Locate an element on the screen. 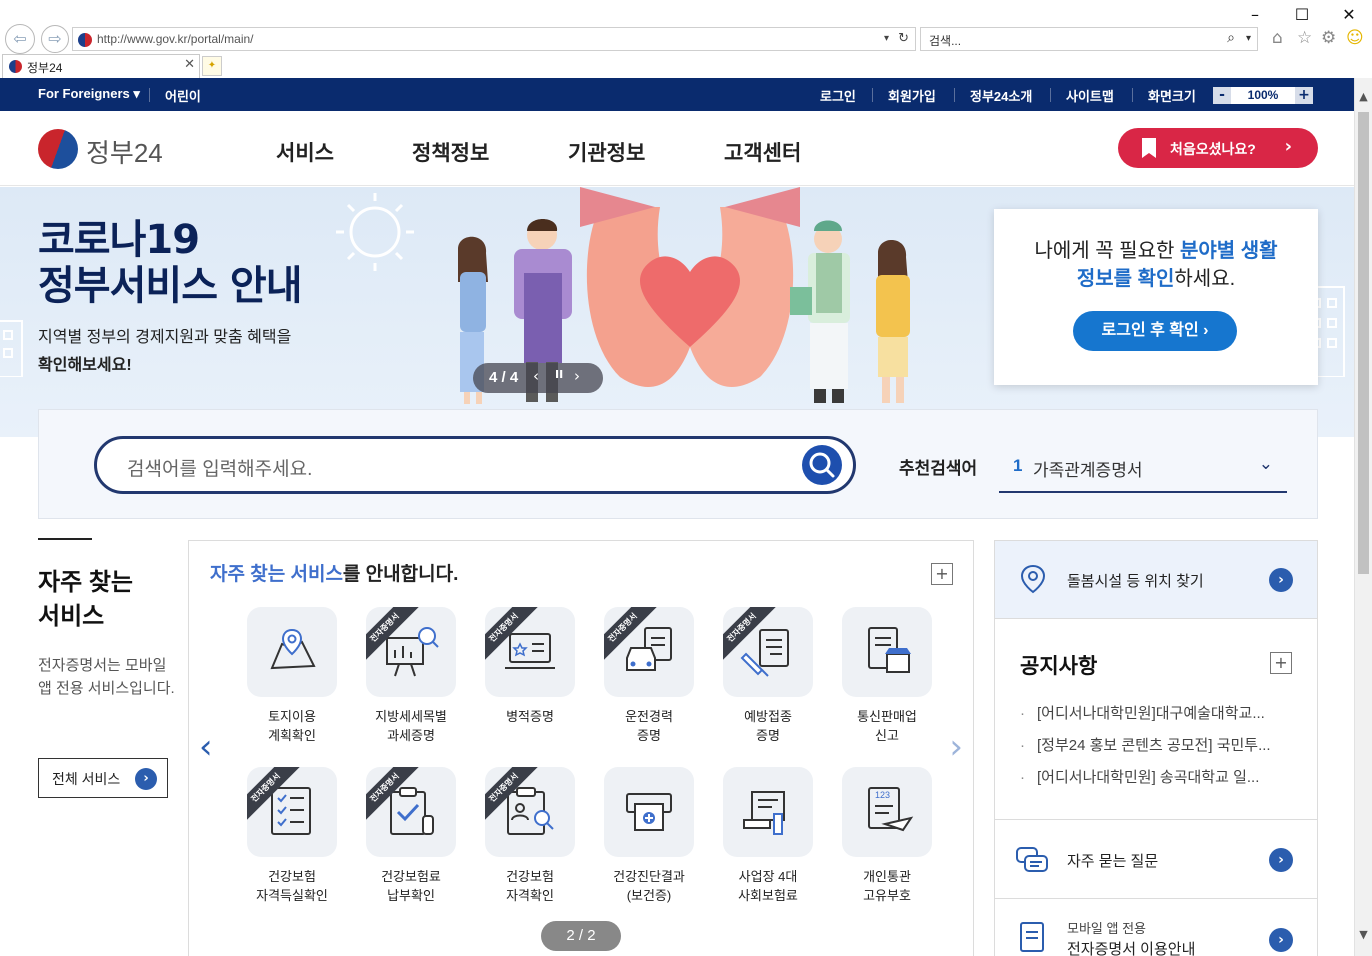  back-button: ⇦ is located at coordinates (20, 39).